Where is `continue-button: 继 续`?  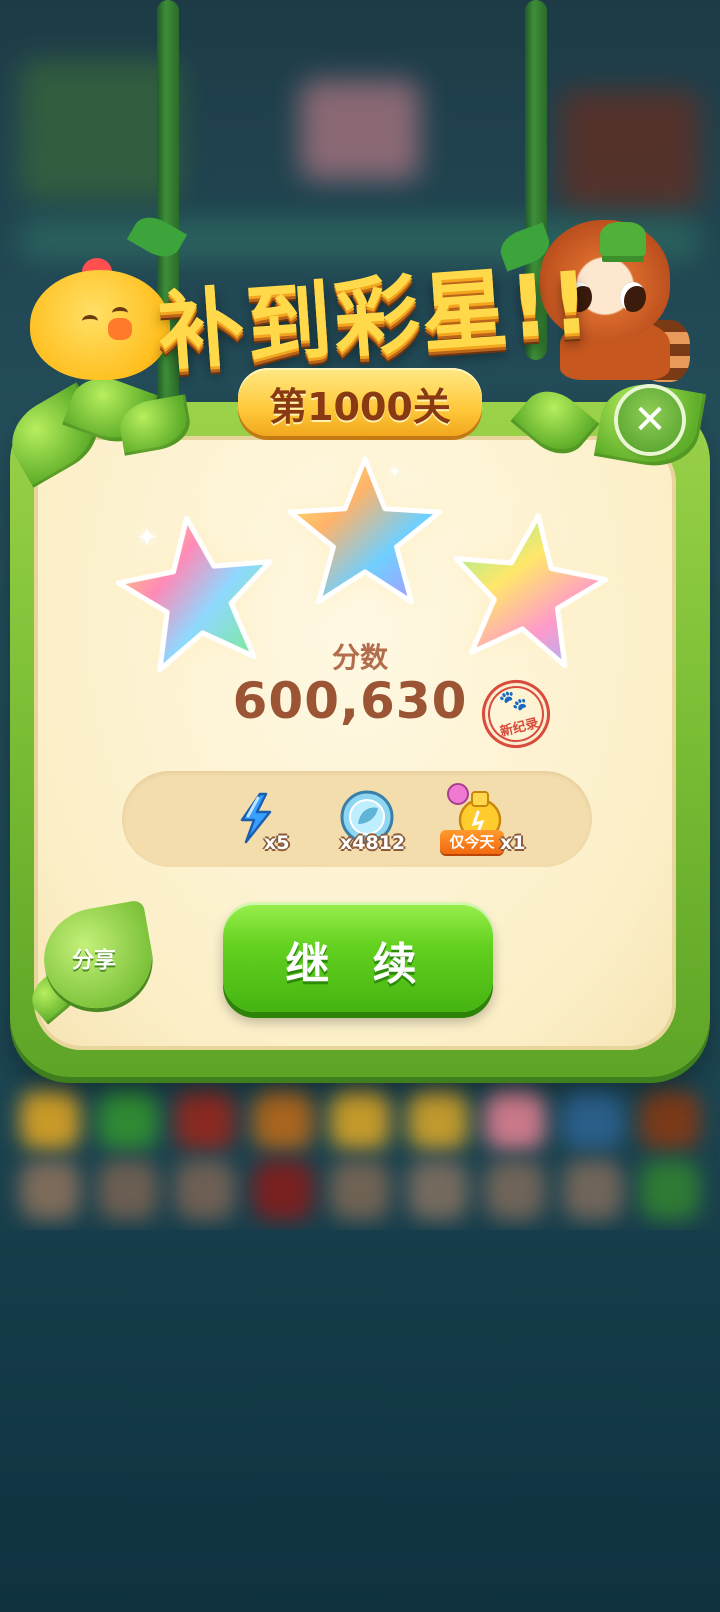 continue-button: 继 续 is located at coordinates (358, 957).